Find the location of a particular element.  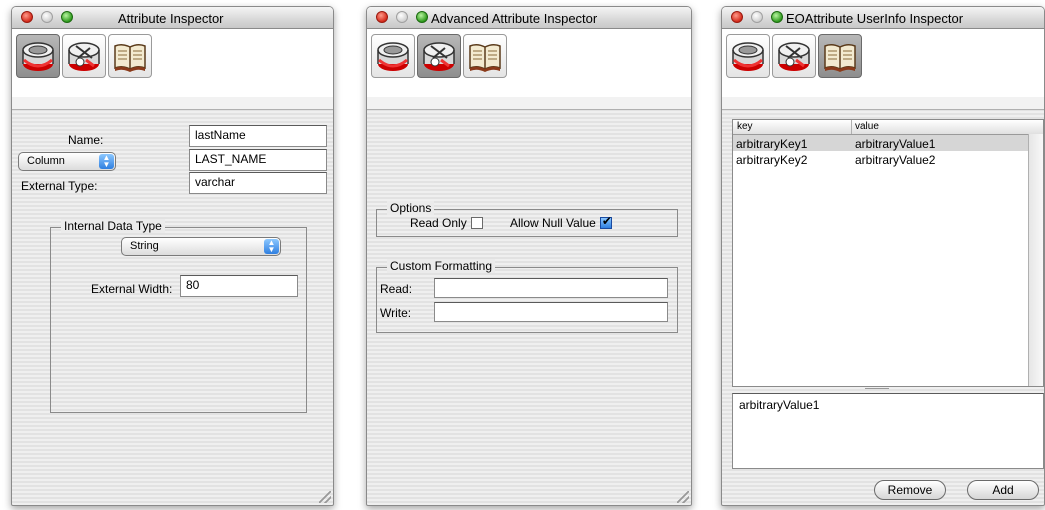

window-title: Advanced Attribute Inspector is located at coordinates (514, 18).